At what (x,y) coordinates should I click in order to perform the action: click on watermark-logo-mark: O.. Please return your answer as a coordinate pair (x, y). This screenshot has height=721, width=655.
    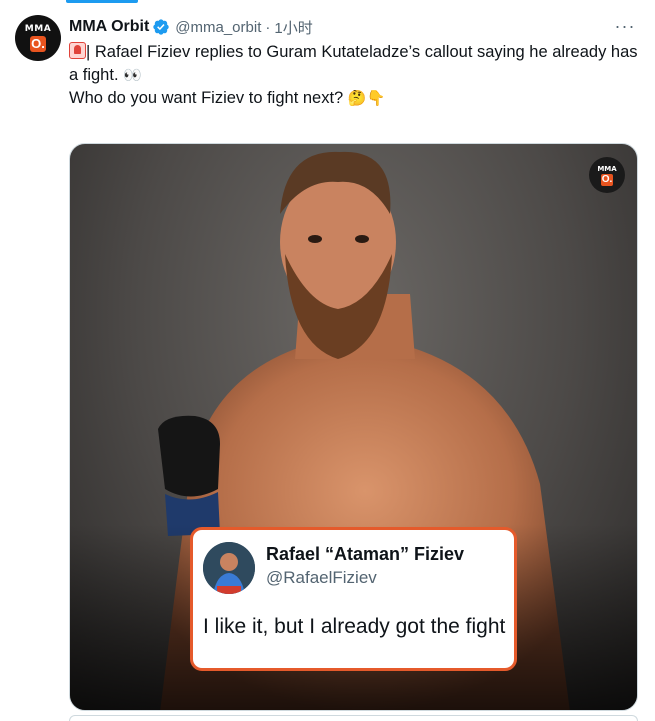
    Looking at the image, I should click on (607, 179).